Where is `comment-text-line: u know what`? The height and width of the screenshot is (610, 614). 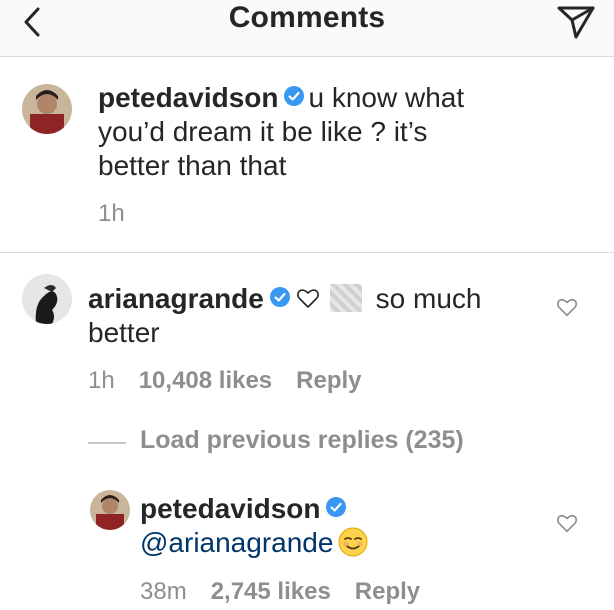 comment-text-line: u know what is located at coordinates (386, 97).